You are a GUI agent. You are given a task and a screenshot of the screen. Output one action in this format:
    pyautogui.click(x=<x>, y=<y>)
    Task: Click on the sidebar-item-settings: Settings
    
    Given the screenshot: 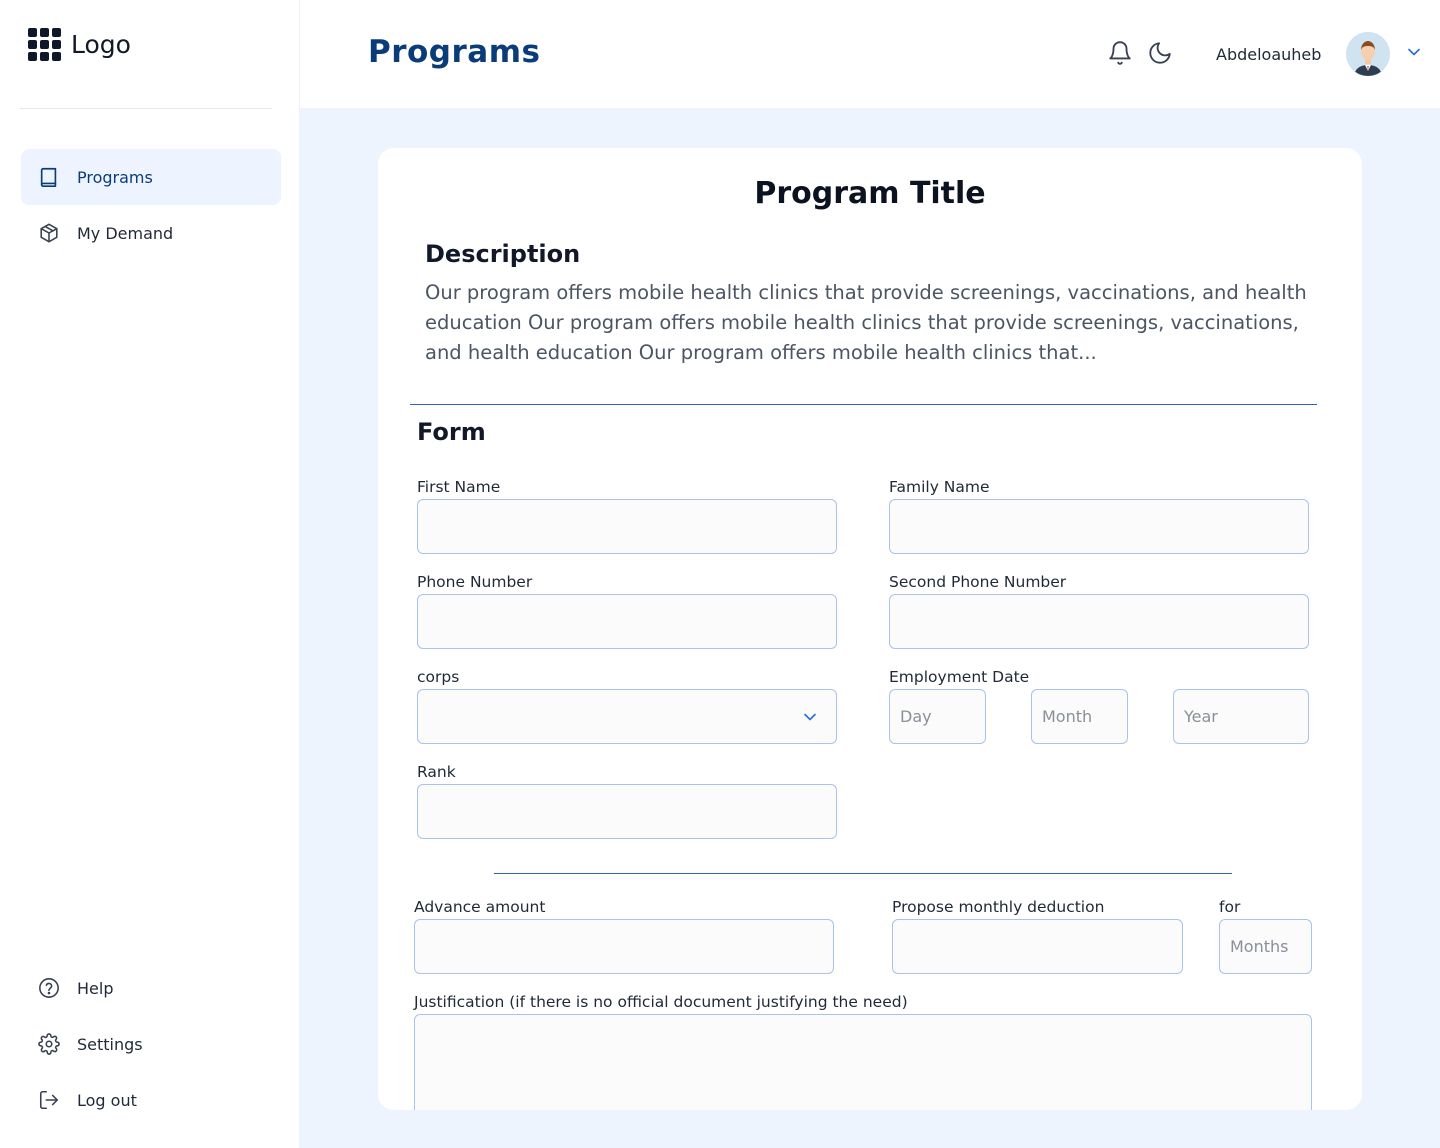 What is the action you would take?
    pyautogui.click(x=151, y=1044)
    